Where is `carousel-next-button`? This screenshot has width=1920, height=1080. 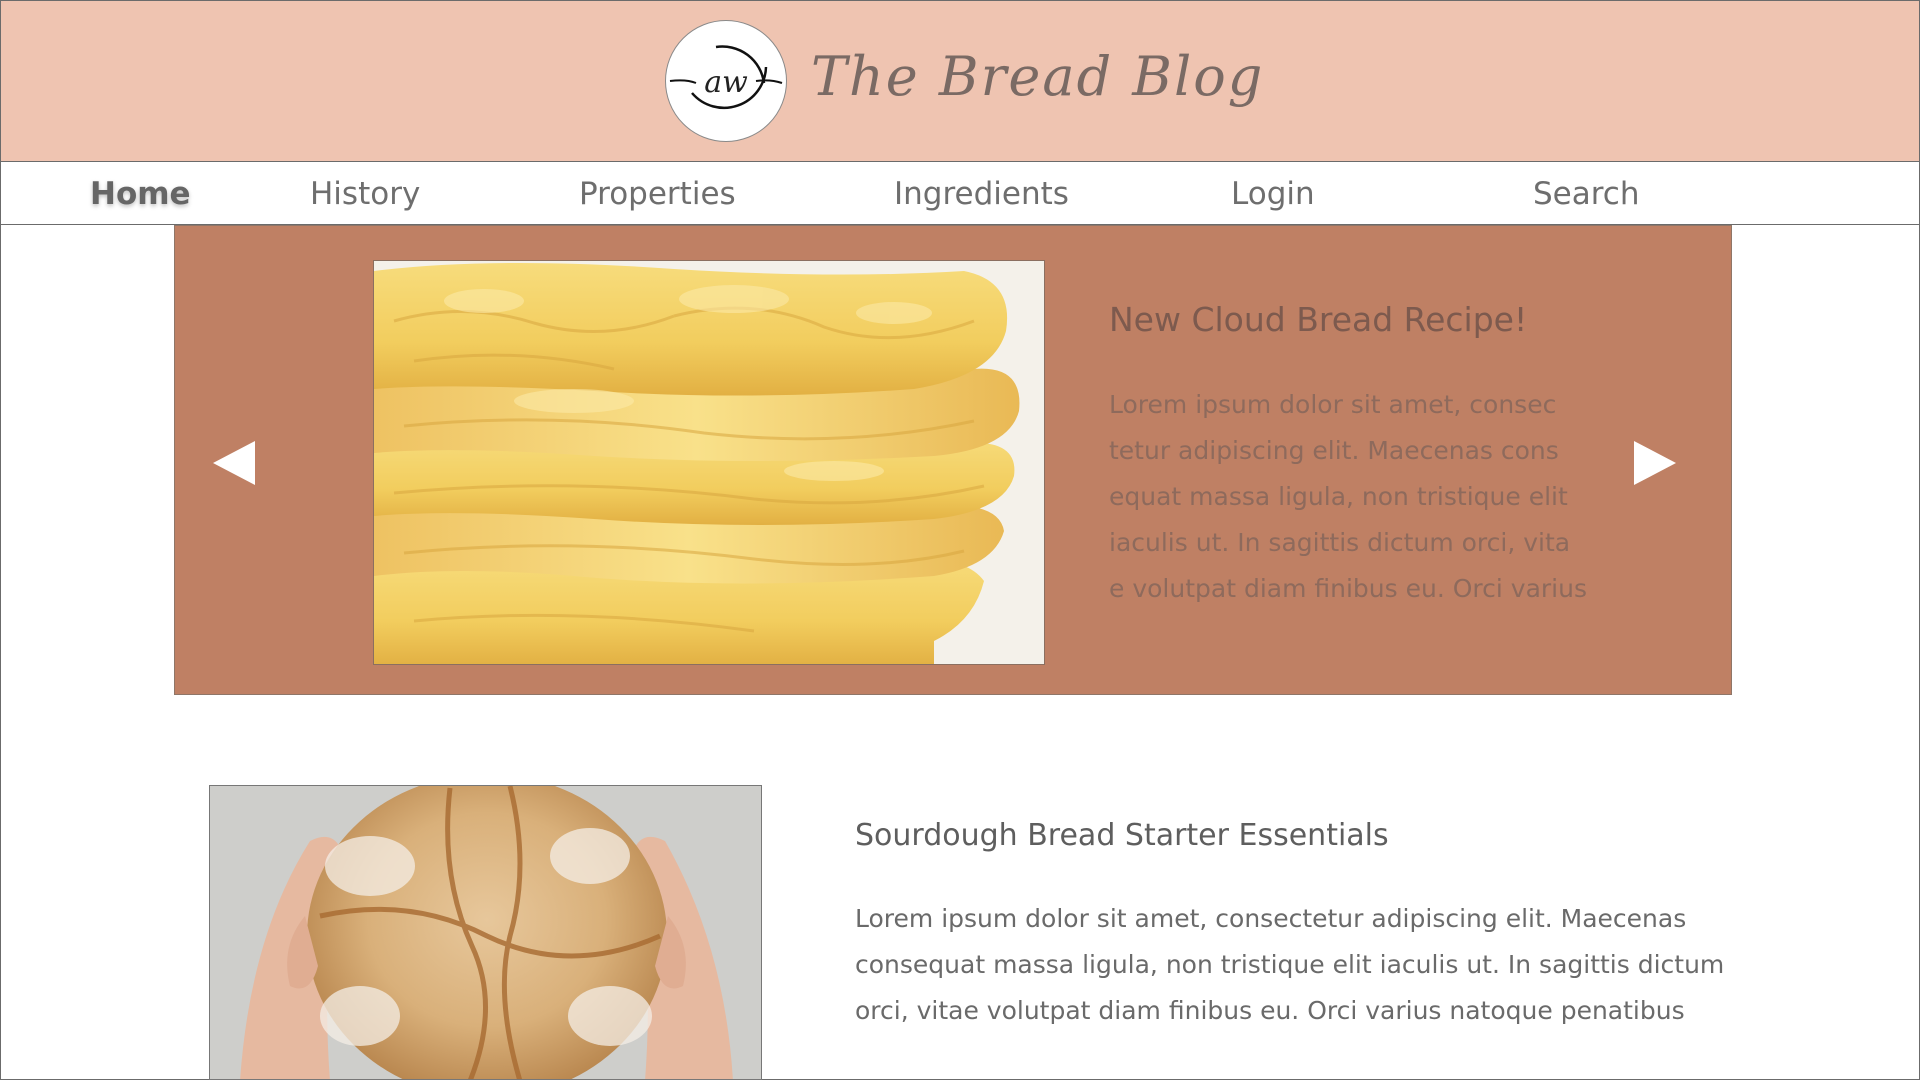
carousel-next-button is located at coordinates (1655, 465).